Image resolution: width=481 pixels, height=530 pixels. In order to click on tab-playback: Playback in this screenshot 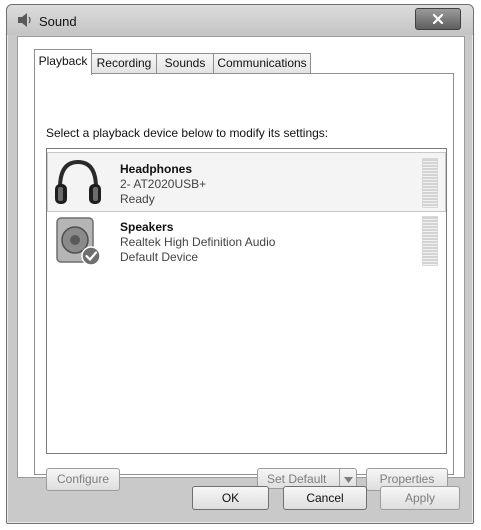, I will do `click(63, 62)`.